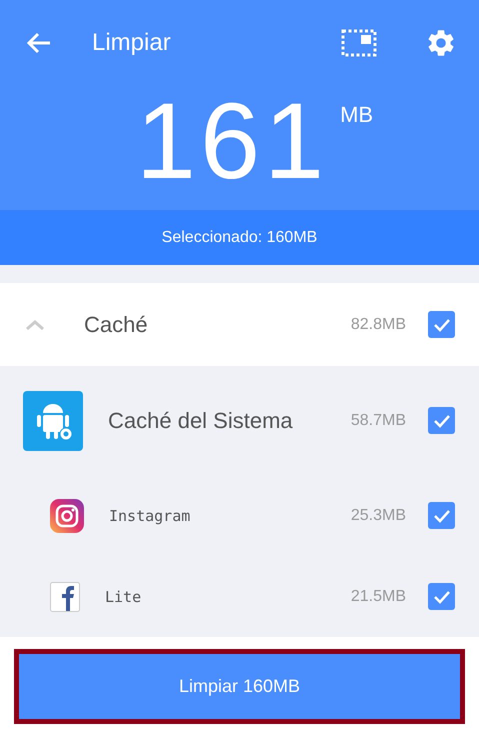 Image resolution: width=479 pixels, height=744 pixels. Describe the element at coordinates (378, 421) in the screenshot. I see `item-size: 58.7MB` at that location.